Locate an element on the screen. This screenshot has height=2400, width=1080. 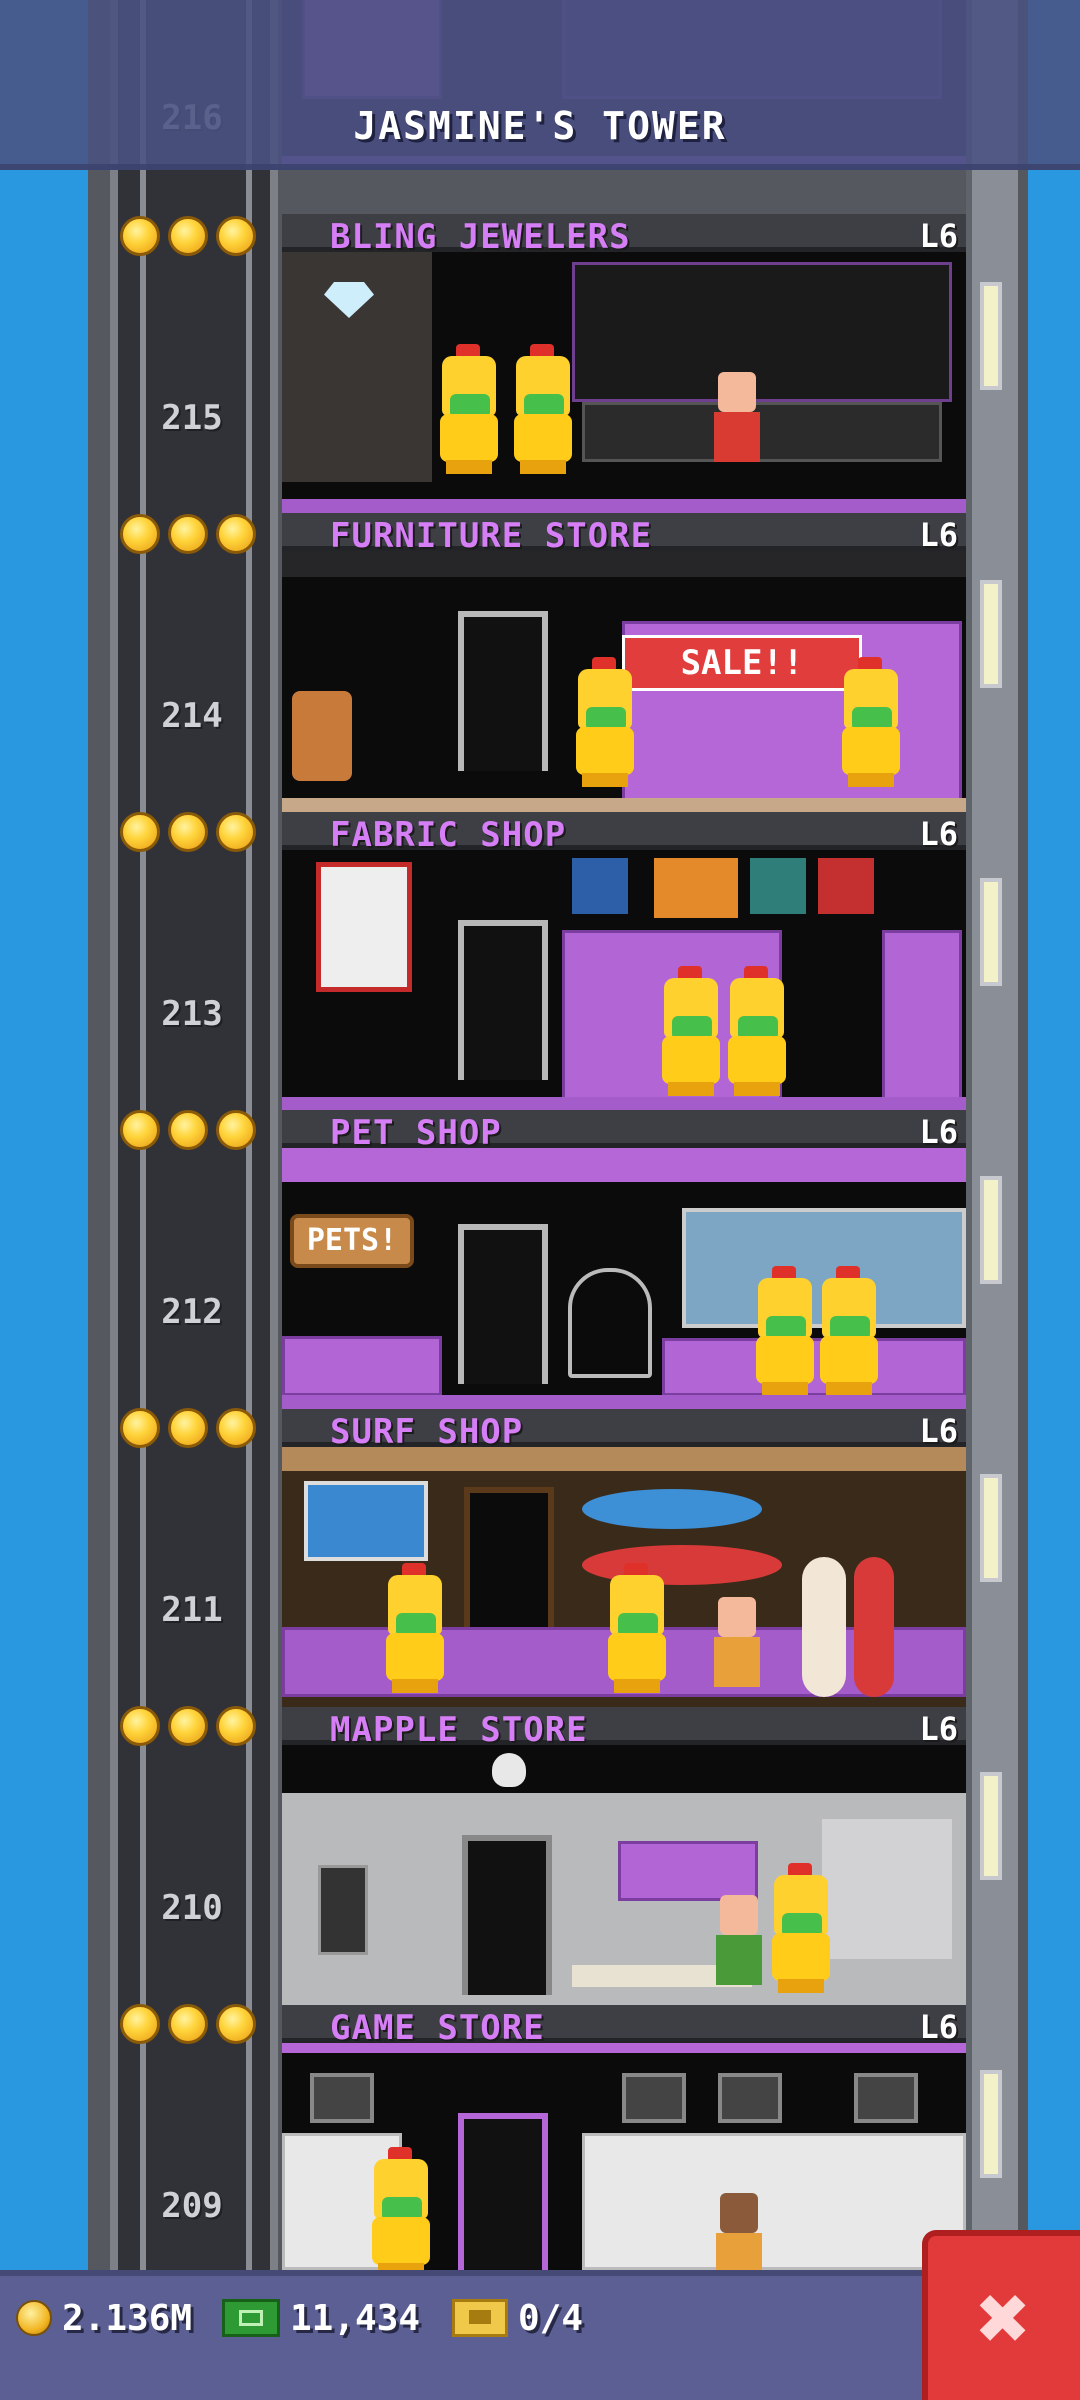
floor-room: PETS! is located at coordinates (624, 1278).